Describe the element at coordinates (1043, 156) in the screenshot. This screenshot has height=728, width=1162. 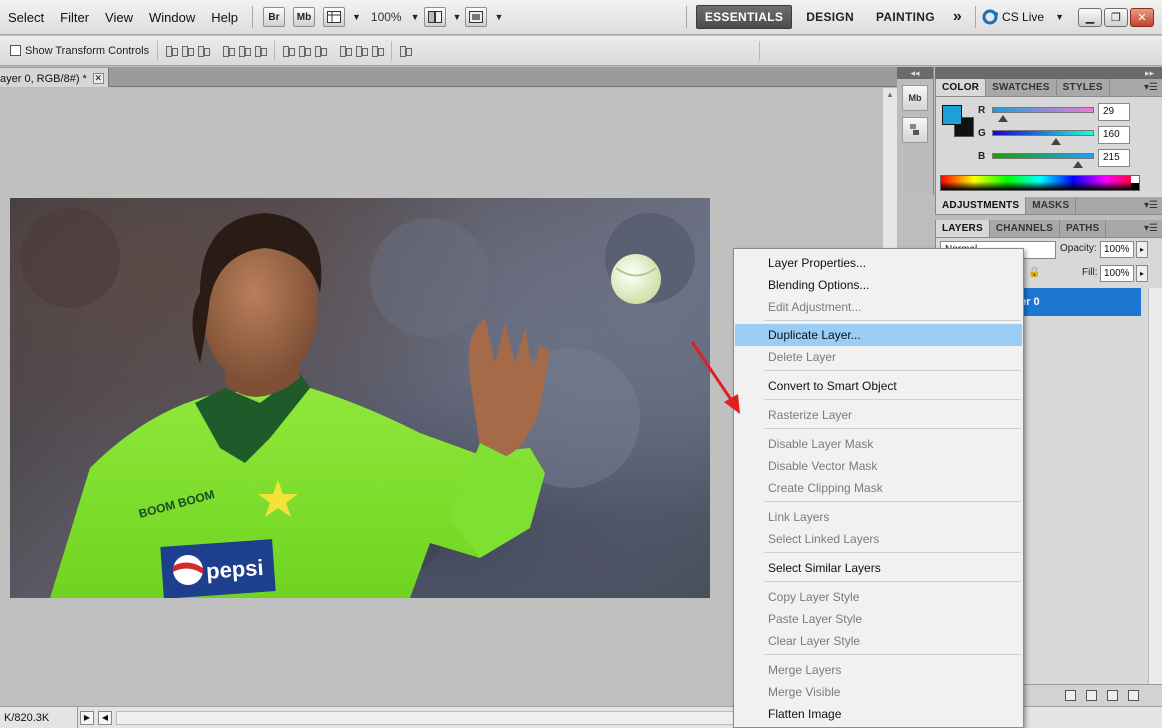
I see `blue-slider` at that location.